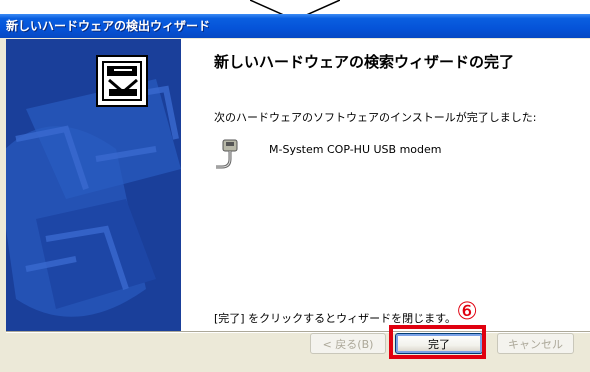 This screenshot has height=372, width=590. What do you see at coordinates (364, 62) in the screenshot?
I see `page-title: 新しいハードウェアの検索ウィザードの完了` at bounding box center [364, 62].